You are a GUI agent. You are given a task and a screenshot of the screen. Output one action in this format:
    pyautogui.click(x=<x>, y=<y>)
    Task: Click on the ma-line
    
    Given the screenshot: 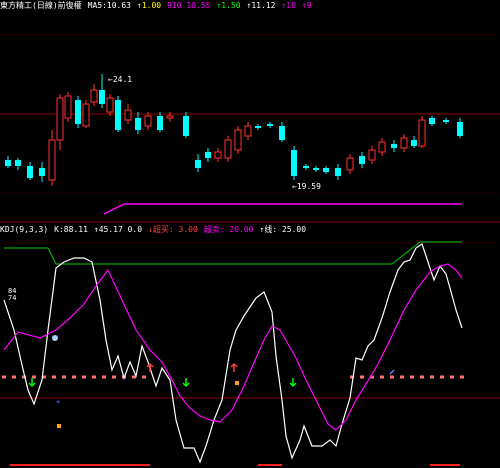 What is the action you would take?
    pyautogui.click(x=282, y=209)
    